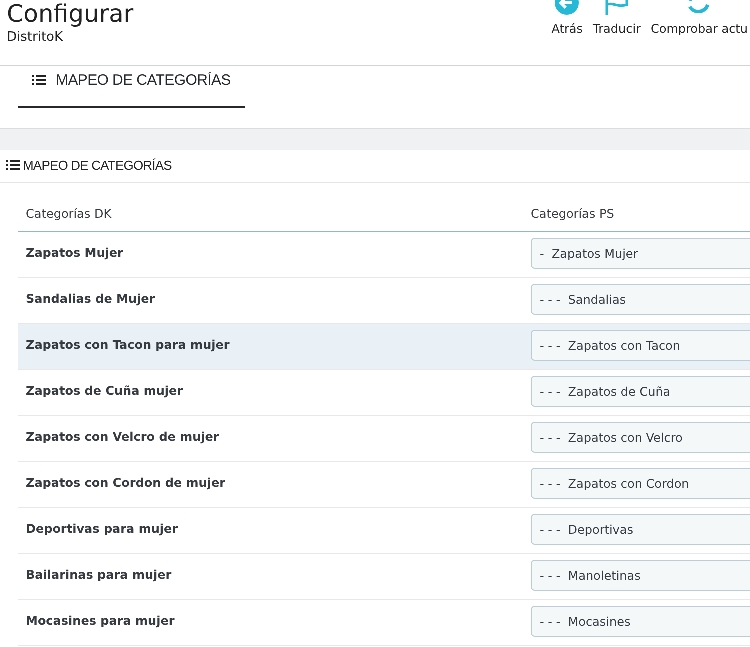 This screenshot has height=647, width=750. Describe the element at coordinates (126, 483) in the screenshot. I see `table-cell-text: Zapatos con Cordon de mujer` at that location.